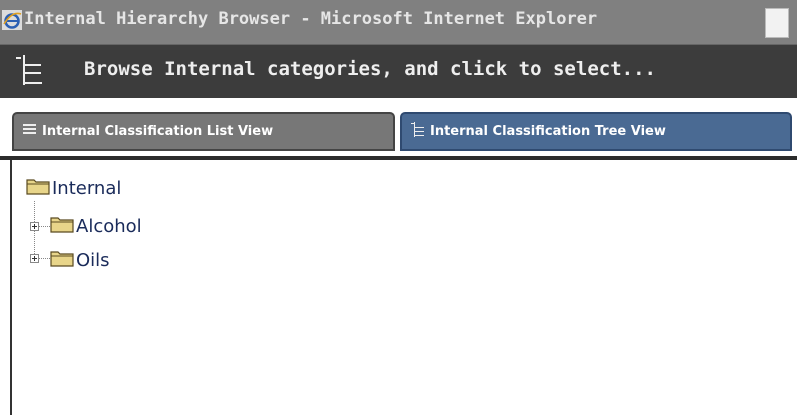  Describe the element at coordinates (548, 131) in the screenshot. I see `tab-tree-view-label: Internal Classification Tree View` at that location.